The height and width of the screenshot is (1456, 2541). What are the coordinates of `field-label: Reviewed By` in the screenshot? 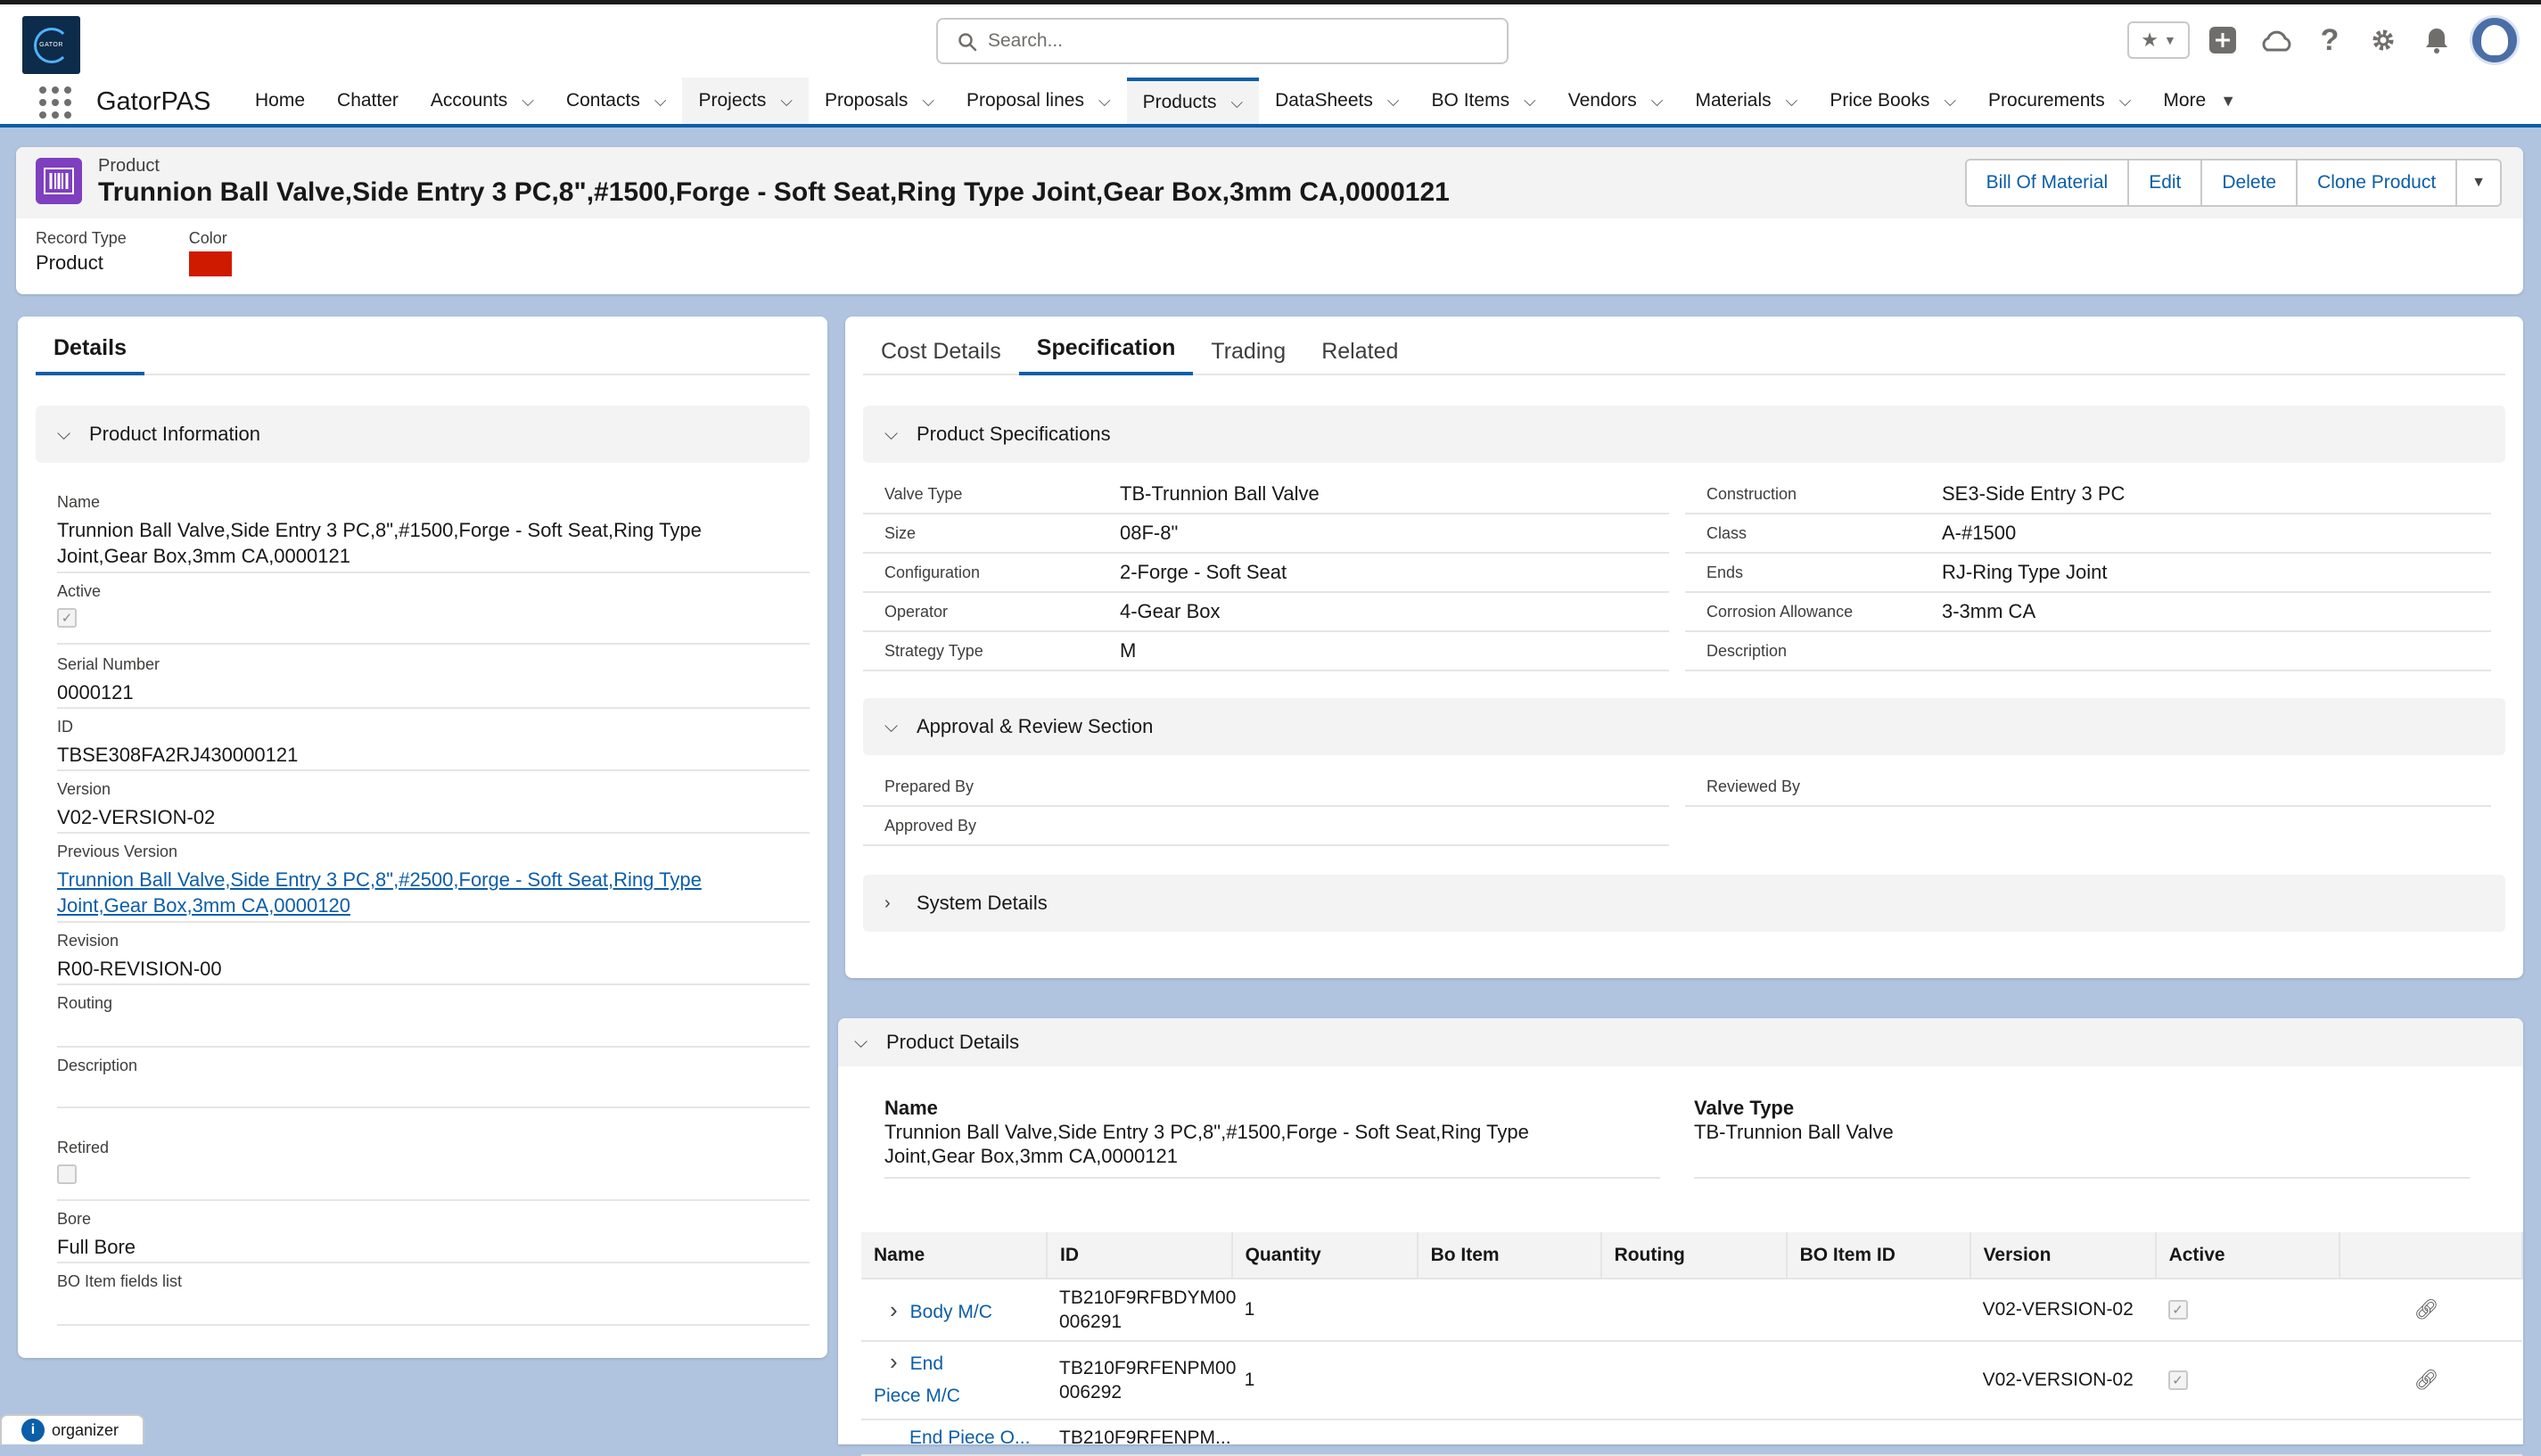 It's located at (1753, 786).